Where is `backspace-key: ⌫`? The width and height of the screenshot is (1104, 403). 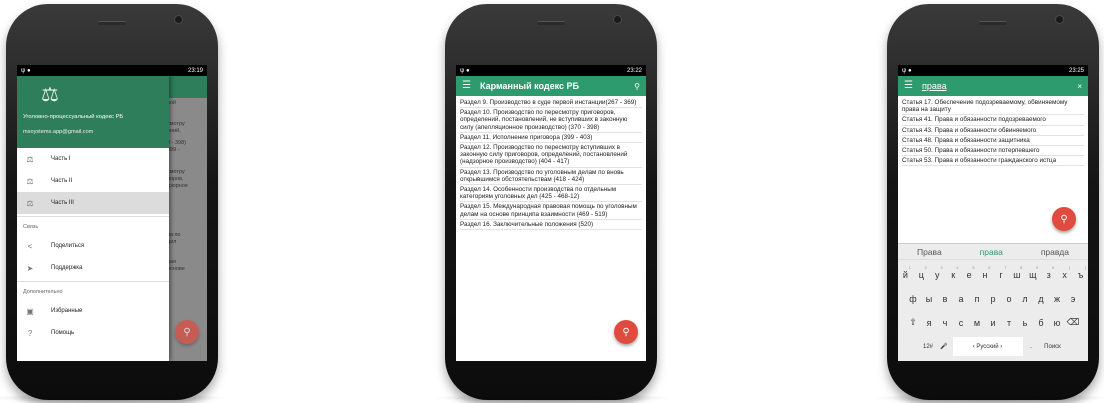
backspace-key: ⌫ is located at coordinates (1073, 322).